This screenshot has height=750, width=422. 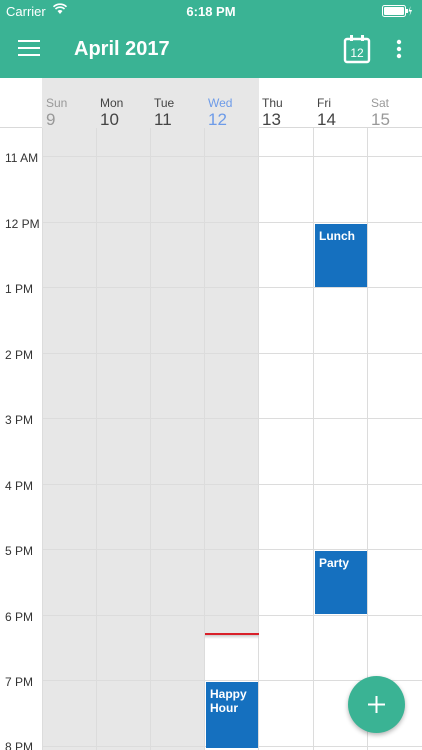 I want to click on day-name: Sat, so click(x=380, y=103).